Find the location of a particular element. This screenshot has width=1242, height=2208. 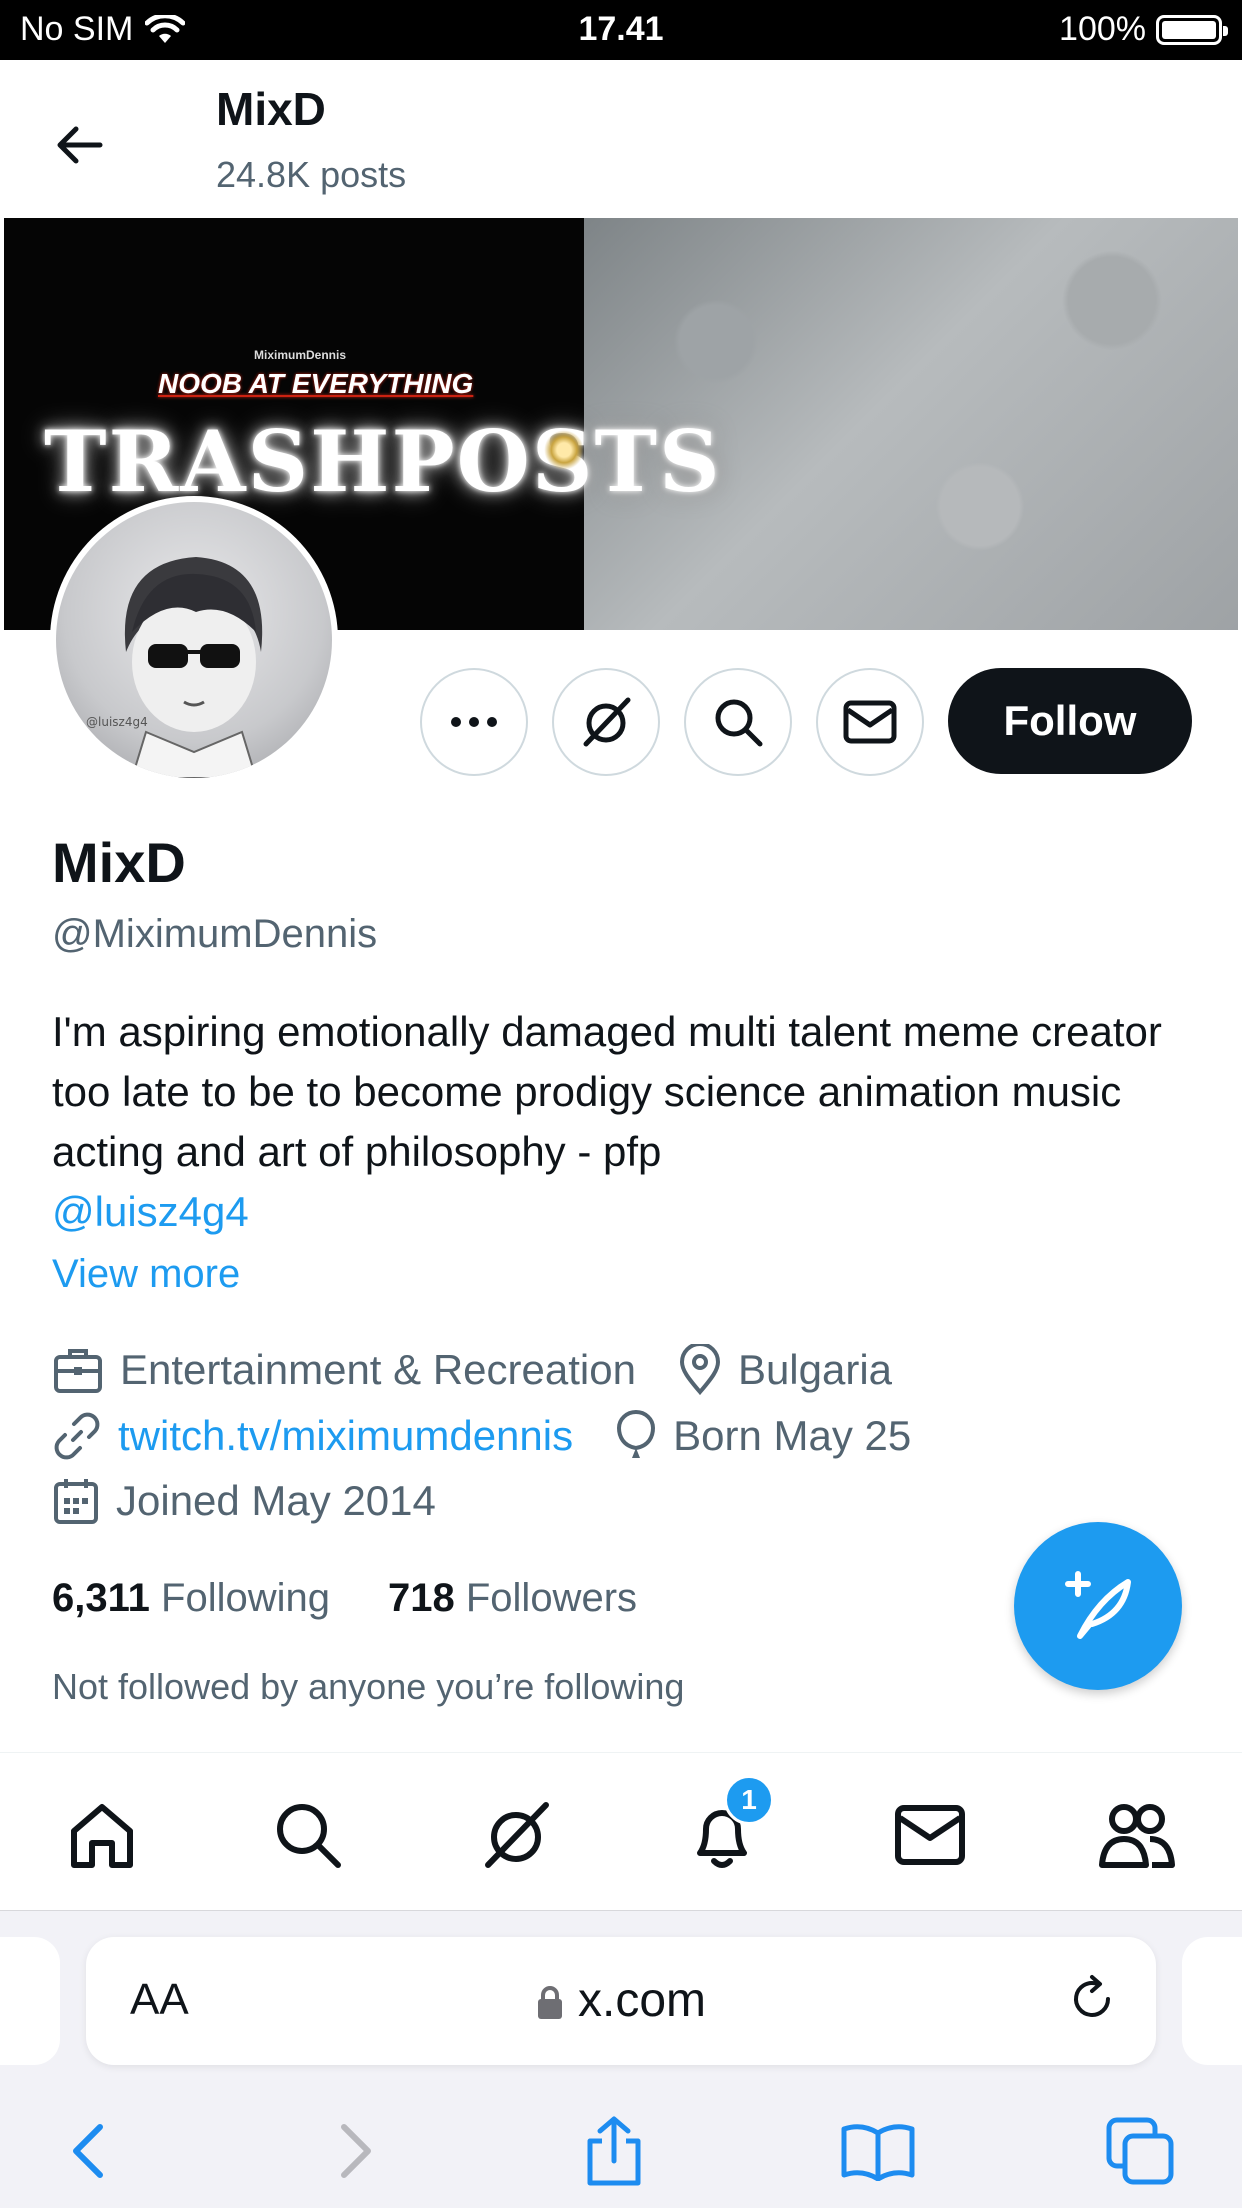

previous-tab-preview is located at coordinates (30, 2001).